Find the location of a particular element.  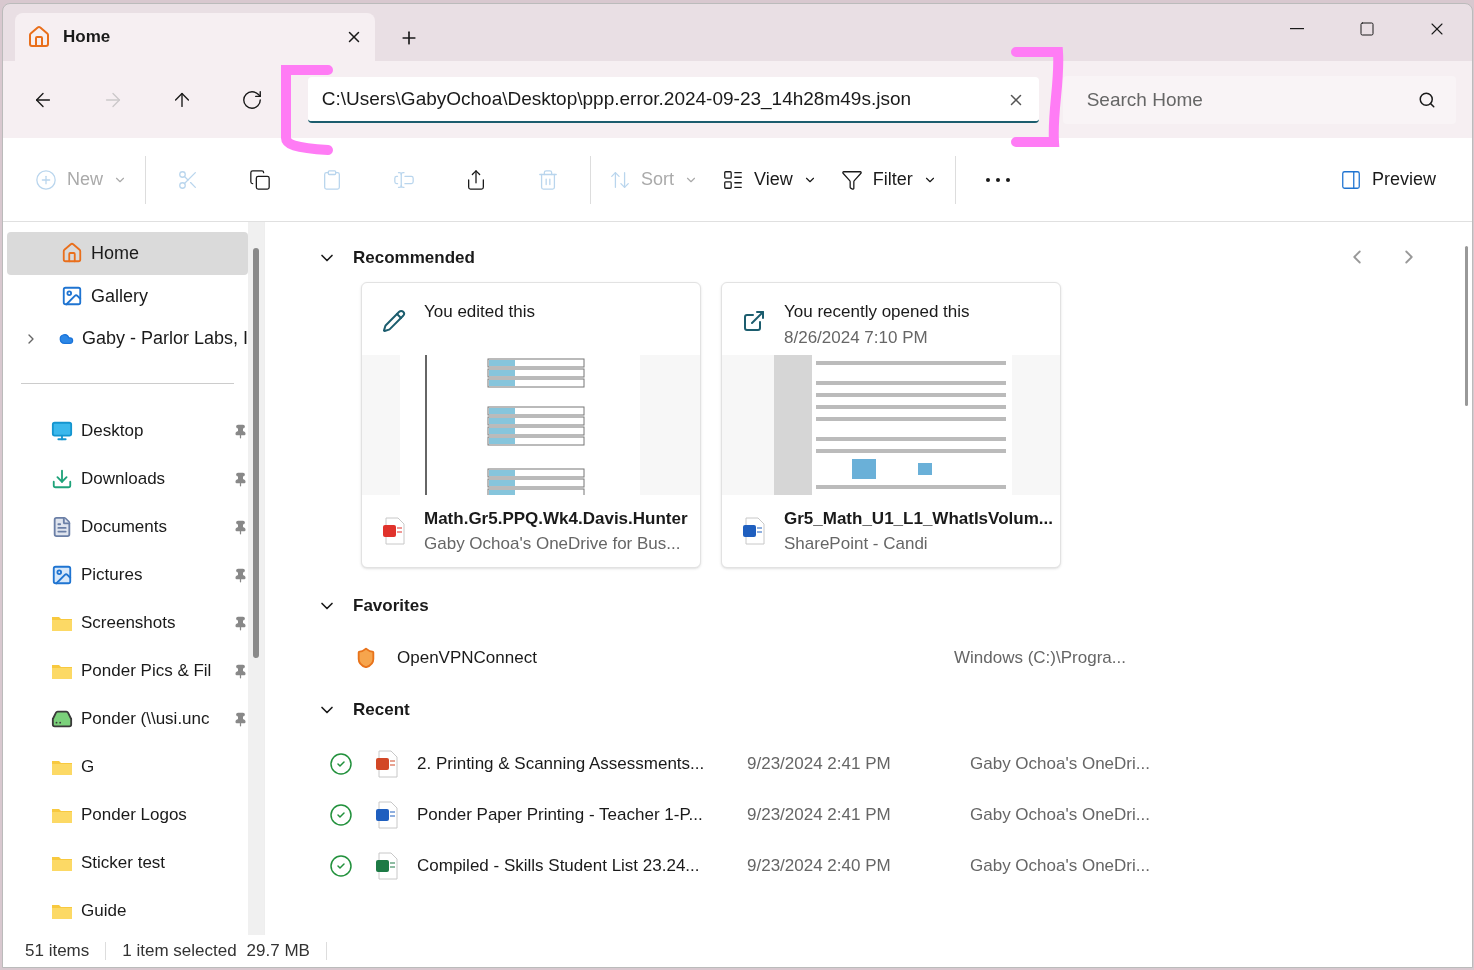

preview-pane-icon is located at coordinates (1350, 179).